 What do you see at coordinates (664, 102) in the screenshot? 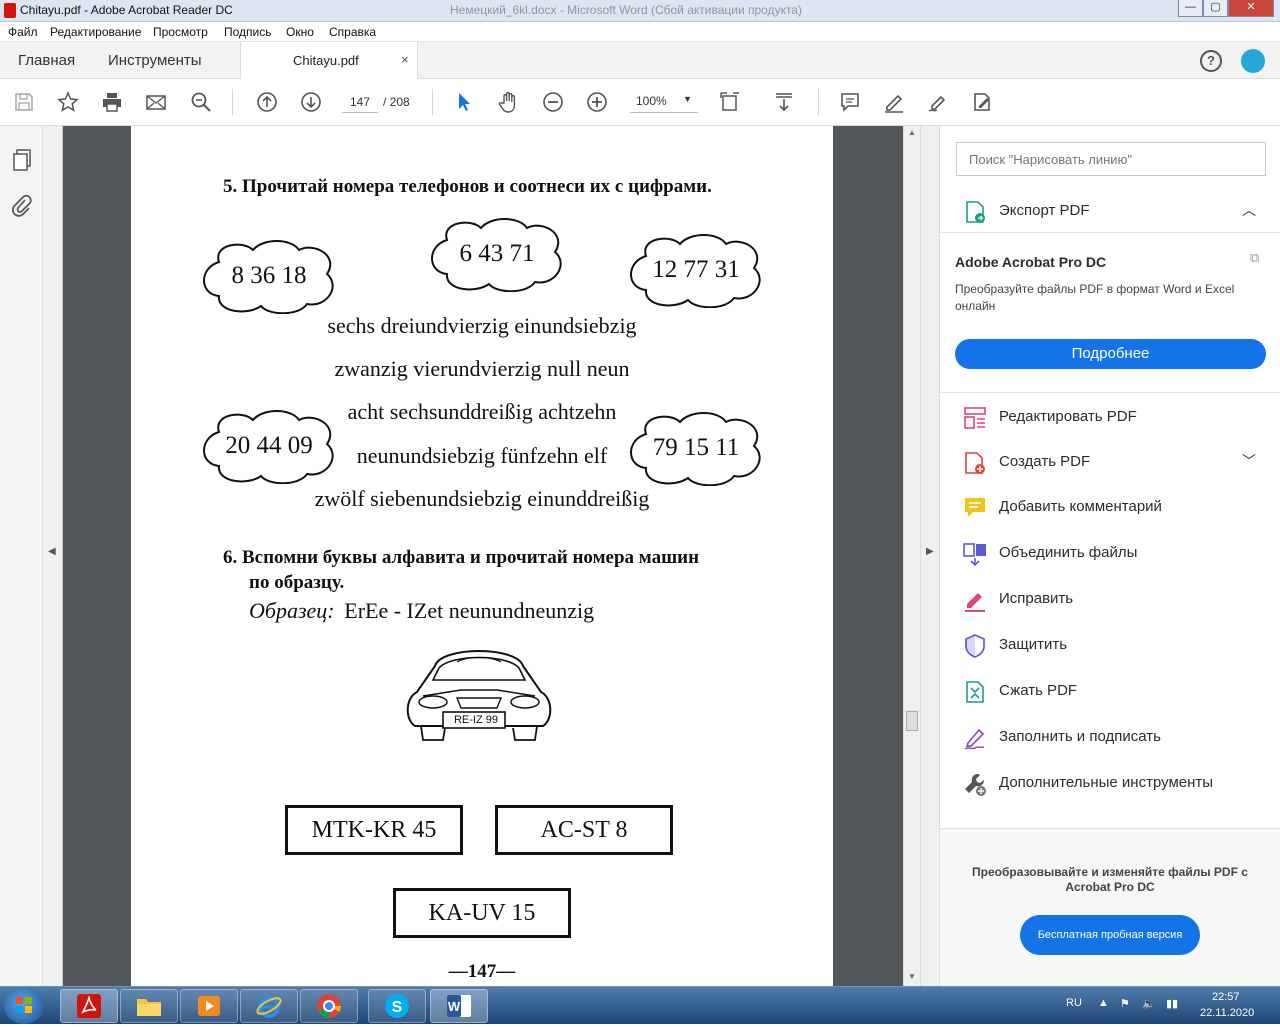
I see `zoom-level-dropdown: 100% ▼` at bounding box center [664, 102].